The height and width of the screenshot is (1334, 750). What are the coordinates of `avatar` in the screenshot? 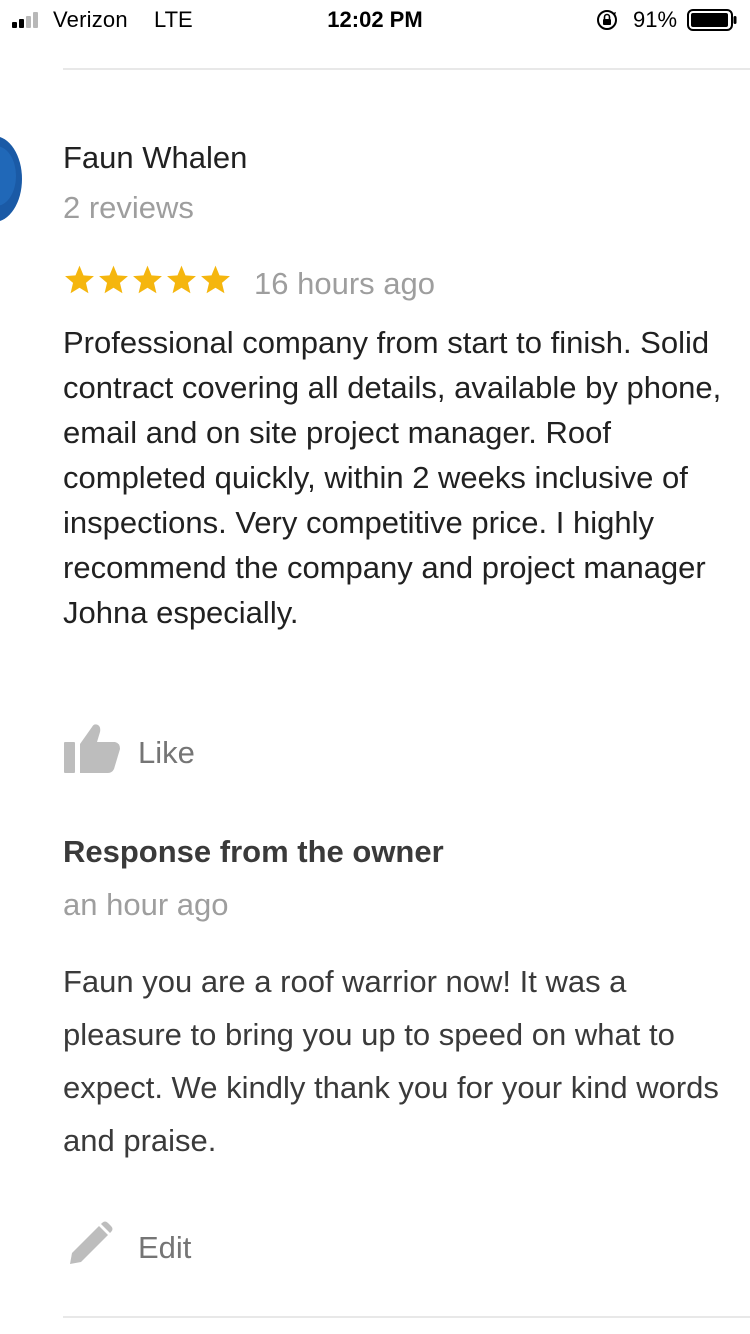 It's located at (11, 179).